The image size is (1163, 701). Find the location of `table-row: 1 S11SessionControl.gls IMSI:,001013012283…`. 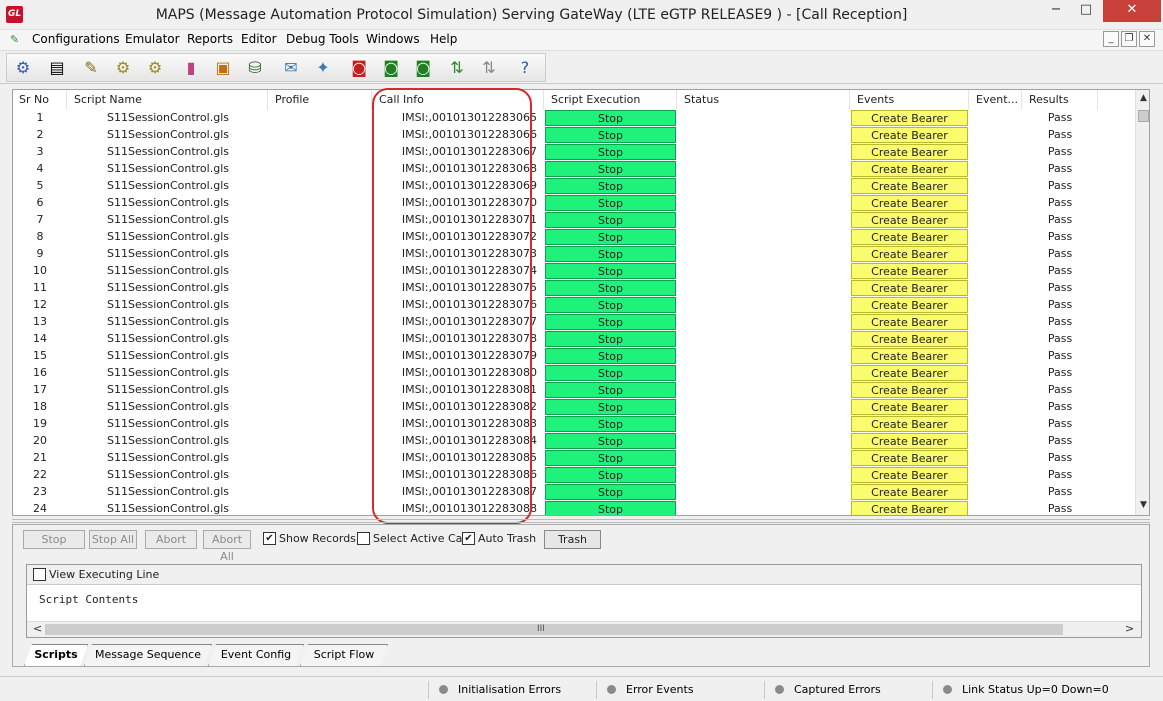

table-row: 1 S11SessionControl.gls IMSI:,001013012283… is located at coordinates (574, 118).